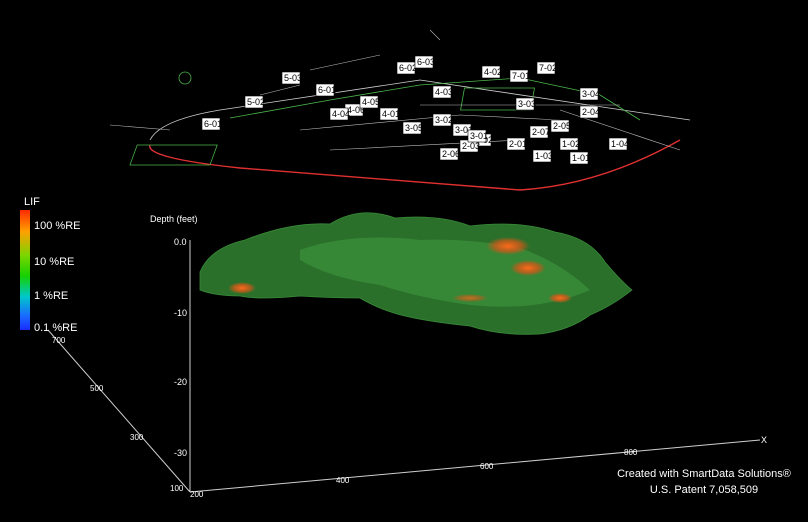  I want to click on svg-text: 7-02, so click(548, 68).